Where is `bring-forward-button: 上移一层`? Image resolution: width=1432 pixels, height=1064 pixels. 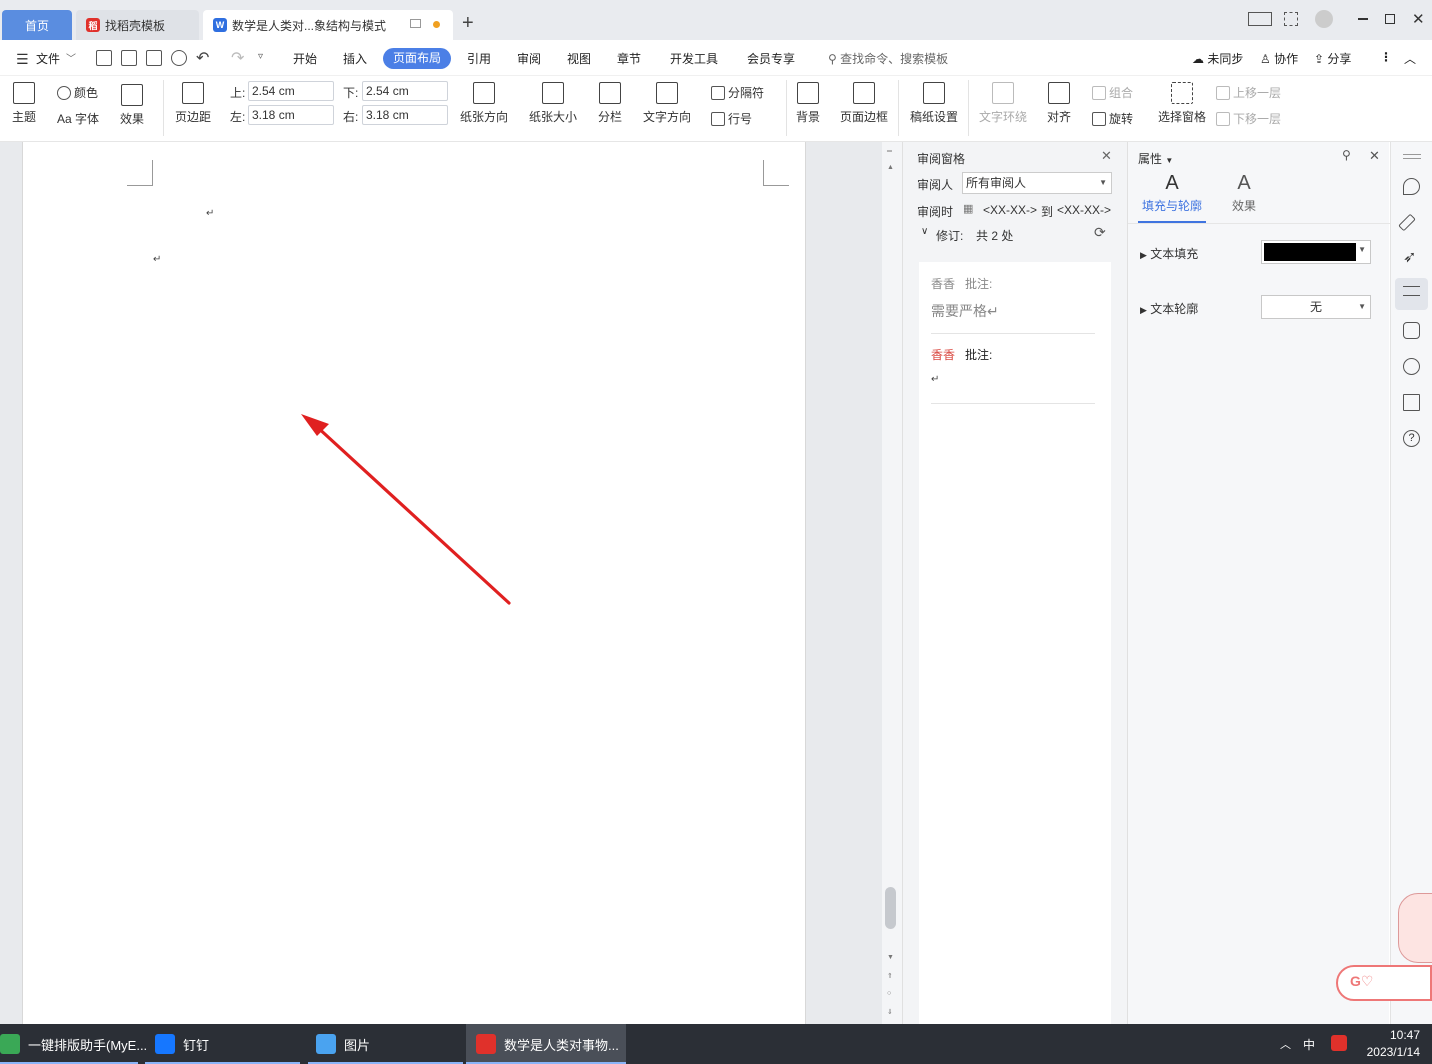
bring-forward-button: 上移一层 is located at coordinates (1248, 92).